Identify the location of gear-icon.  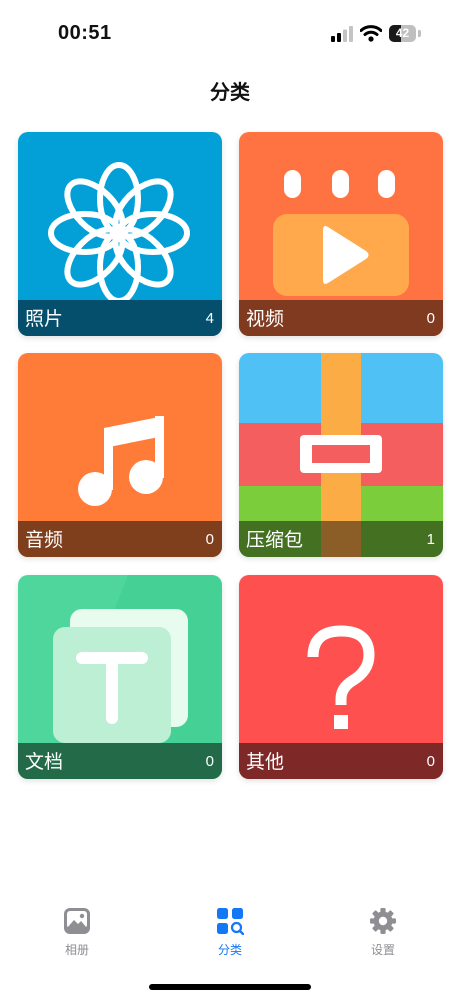
(383, 921).